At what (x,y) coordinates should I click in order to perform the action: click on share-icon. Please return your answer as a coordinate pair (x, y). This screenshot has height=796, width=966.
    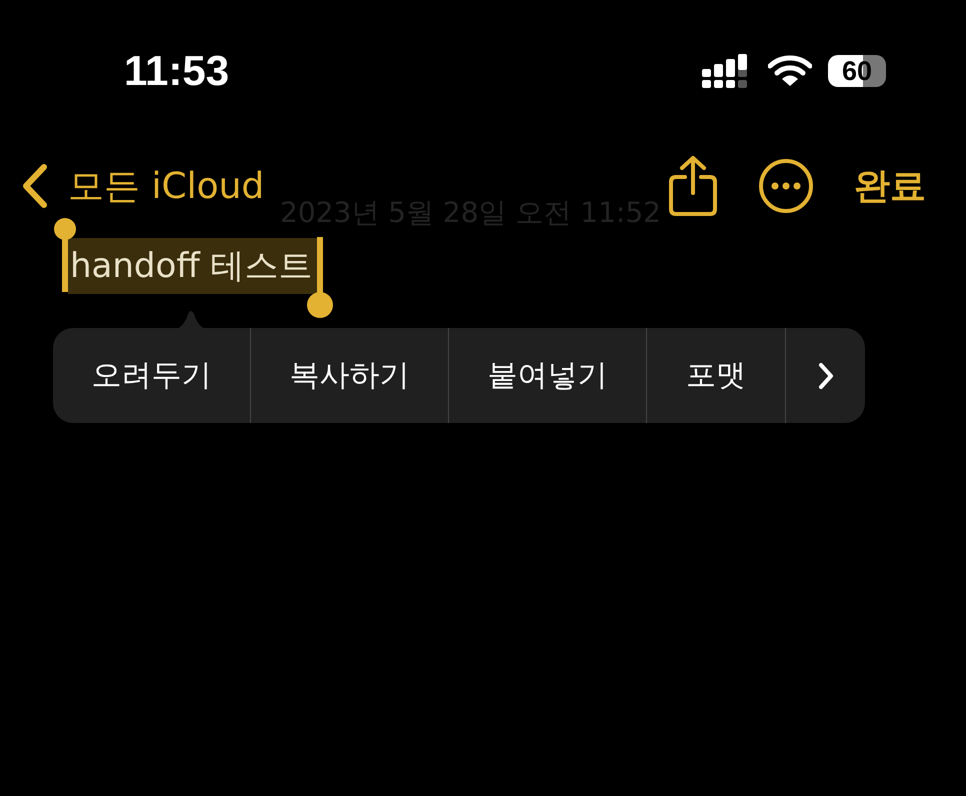
    Looking at the image, I should click on (693, 186).